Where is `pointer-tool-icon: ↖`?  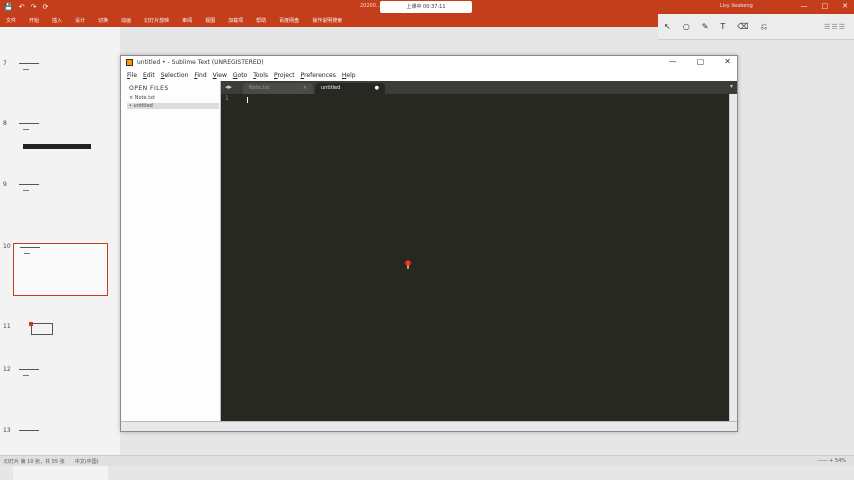
pointer-tool-icon: ↖ is located at coordinates (667, 26).